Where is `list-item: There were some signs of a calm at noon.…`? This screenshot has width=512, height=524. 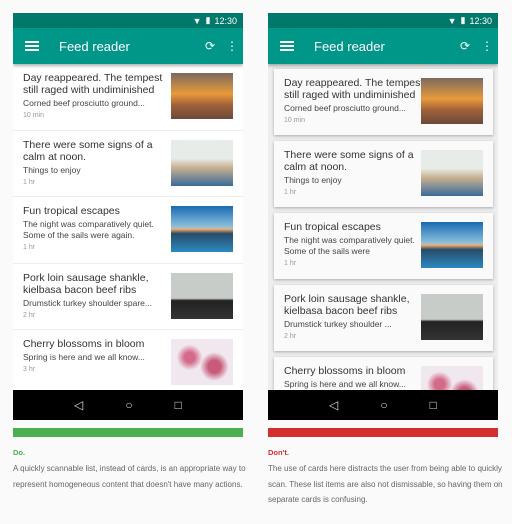 list-item: There were some signs of a calm at noon.… is located at coordinates (128, 163).